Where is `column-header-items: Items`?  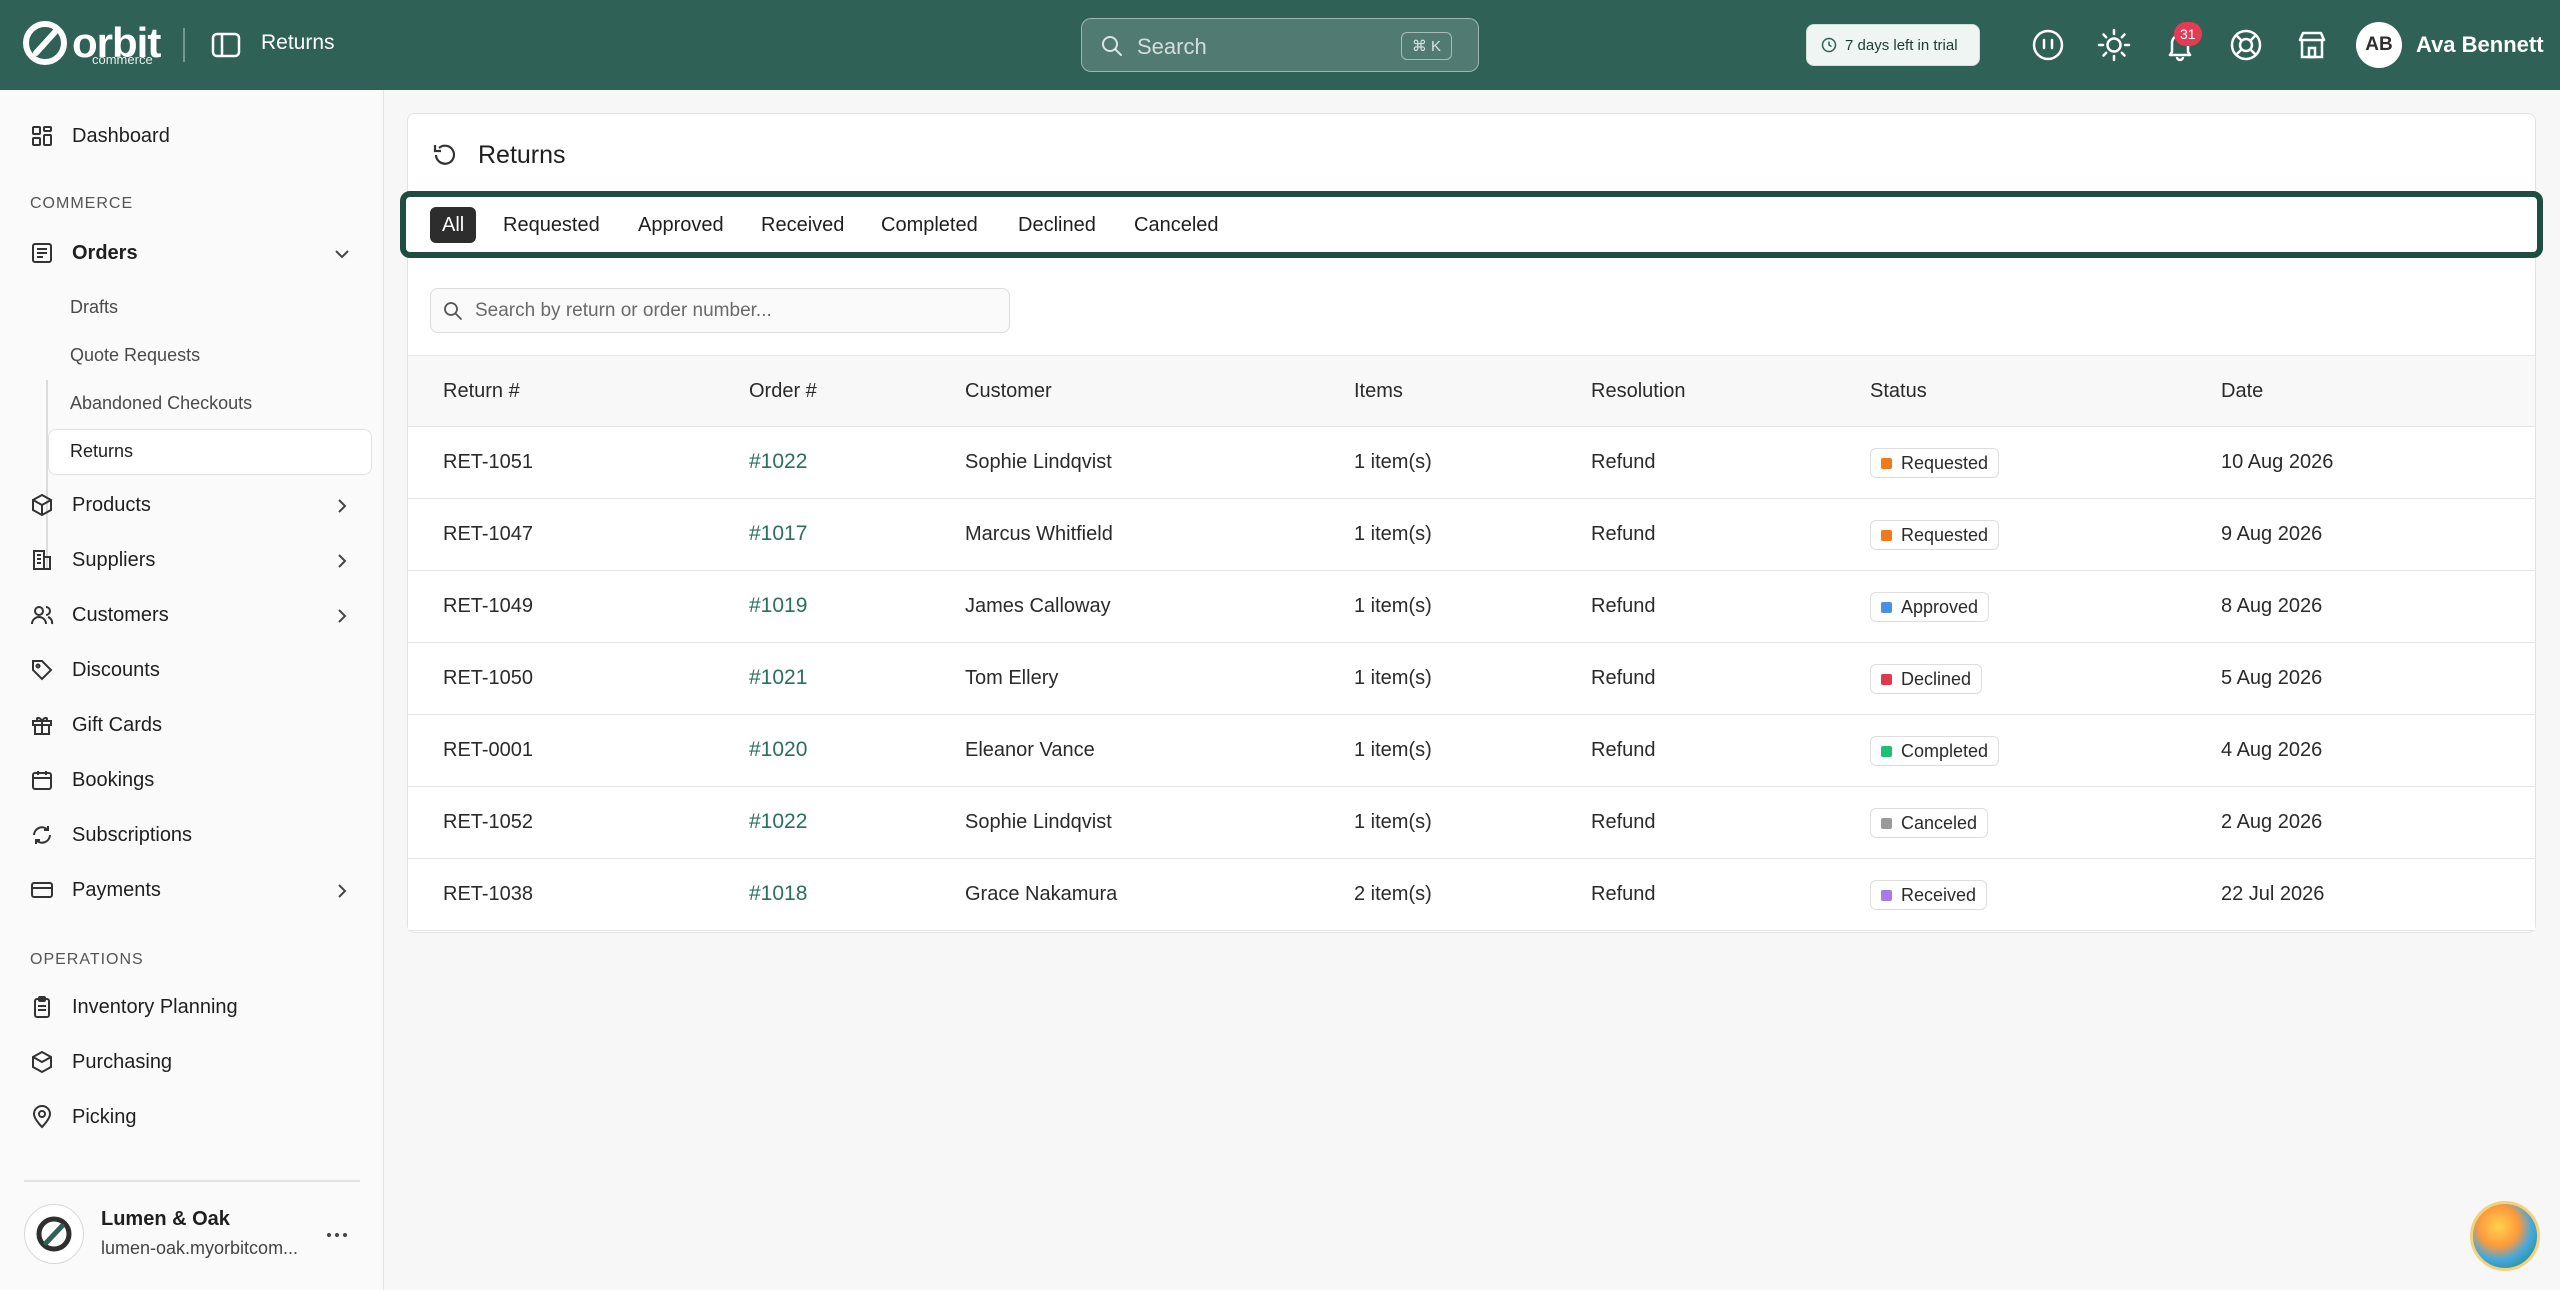 column-header-items: Items is located at coordinates (1378, 391).